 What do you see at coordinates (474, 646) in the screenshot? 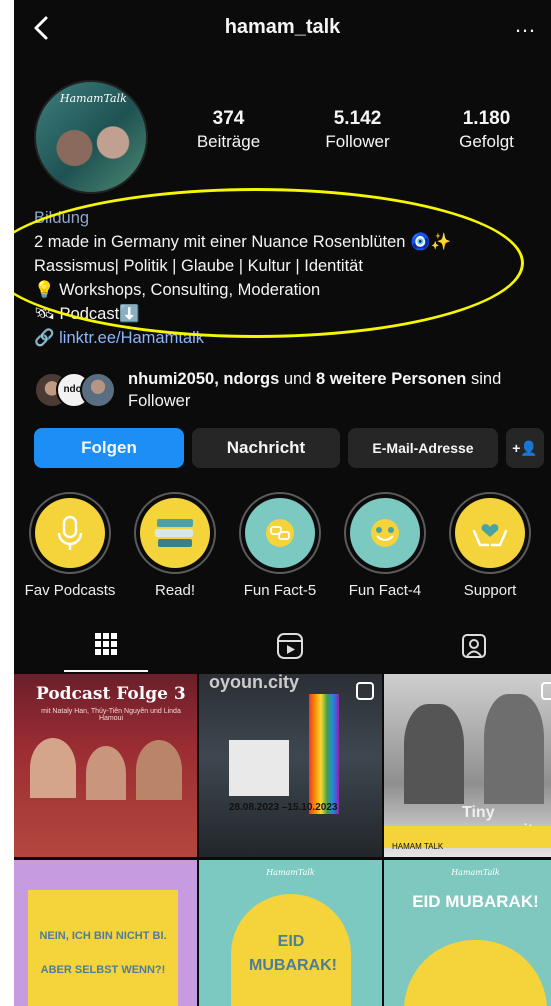
I see `tagged-icon` at bounding box center [474, 646].